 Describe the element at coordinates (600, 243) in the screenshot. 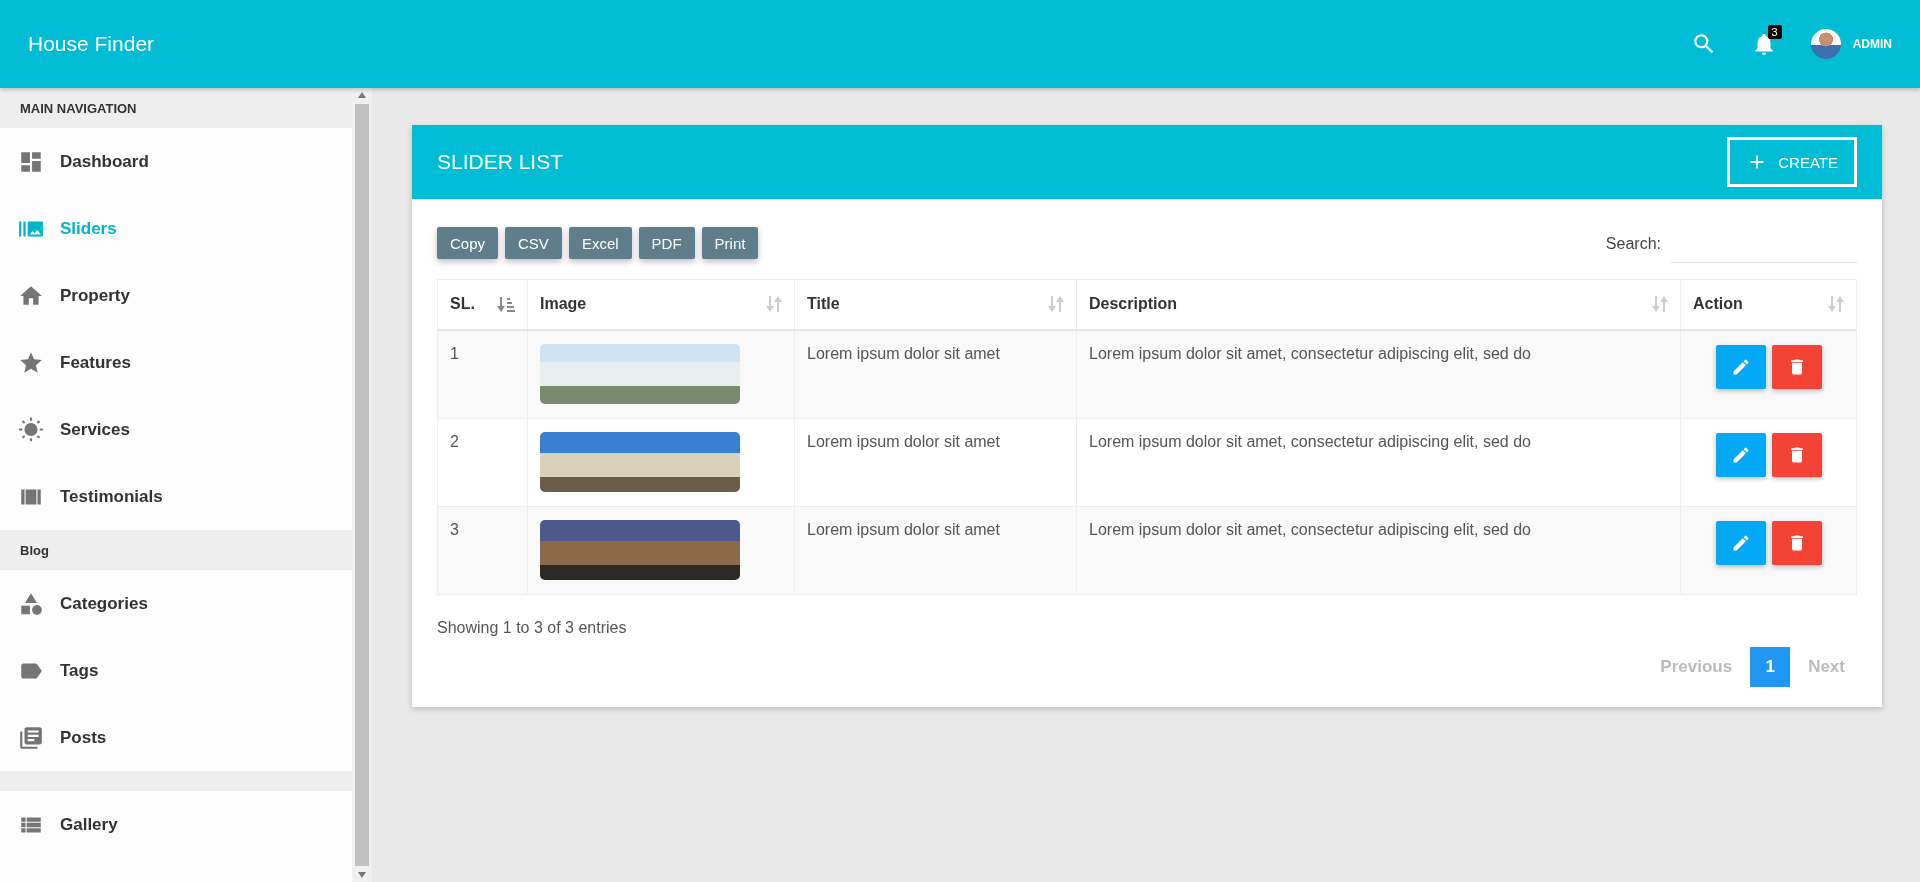

I see `export-button: Excel` at that location.